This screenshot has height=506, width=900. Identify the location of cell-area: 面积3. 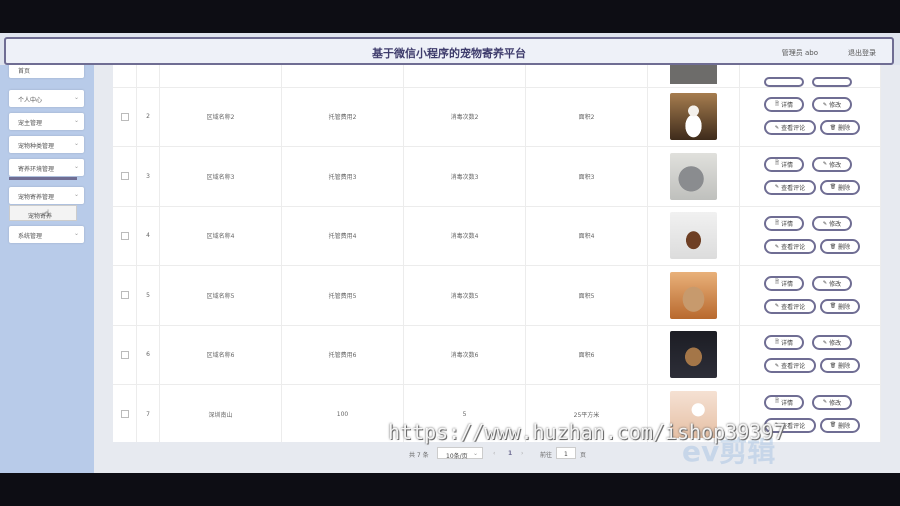
(587, 176).